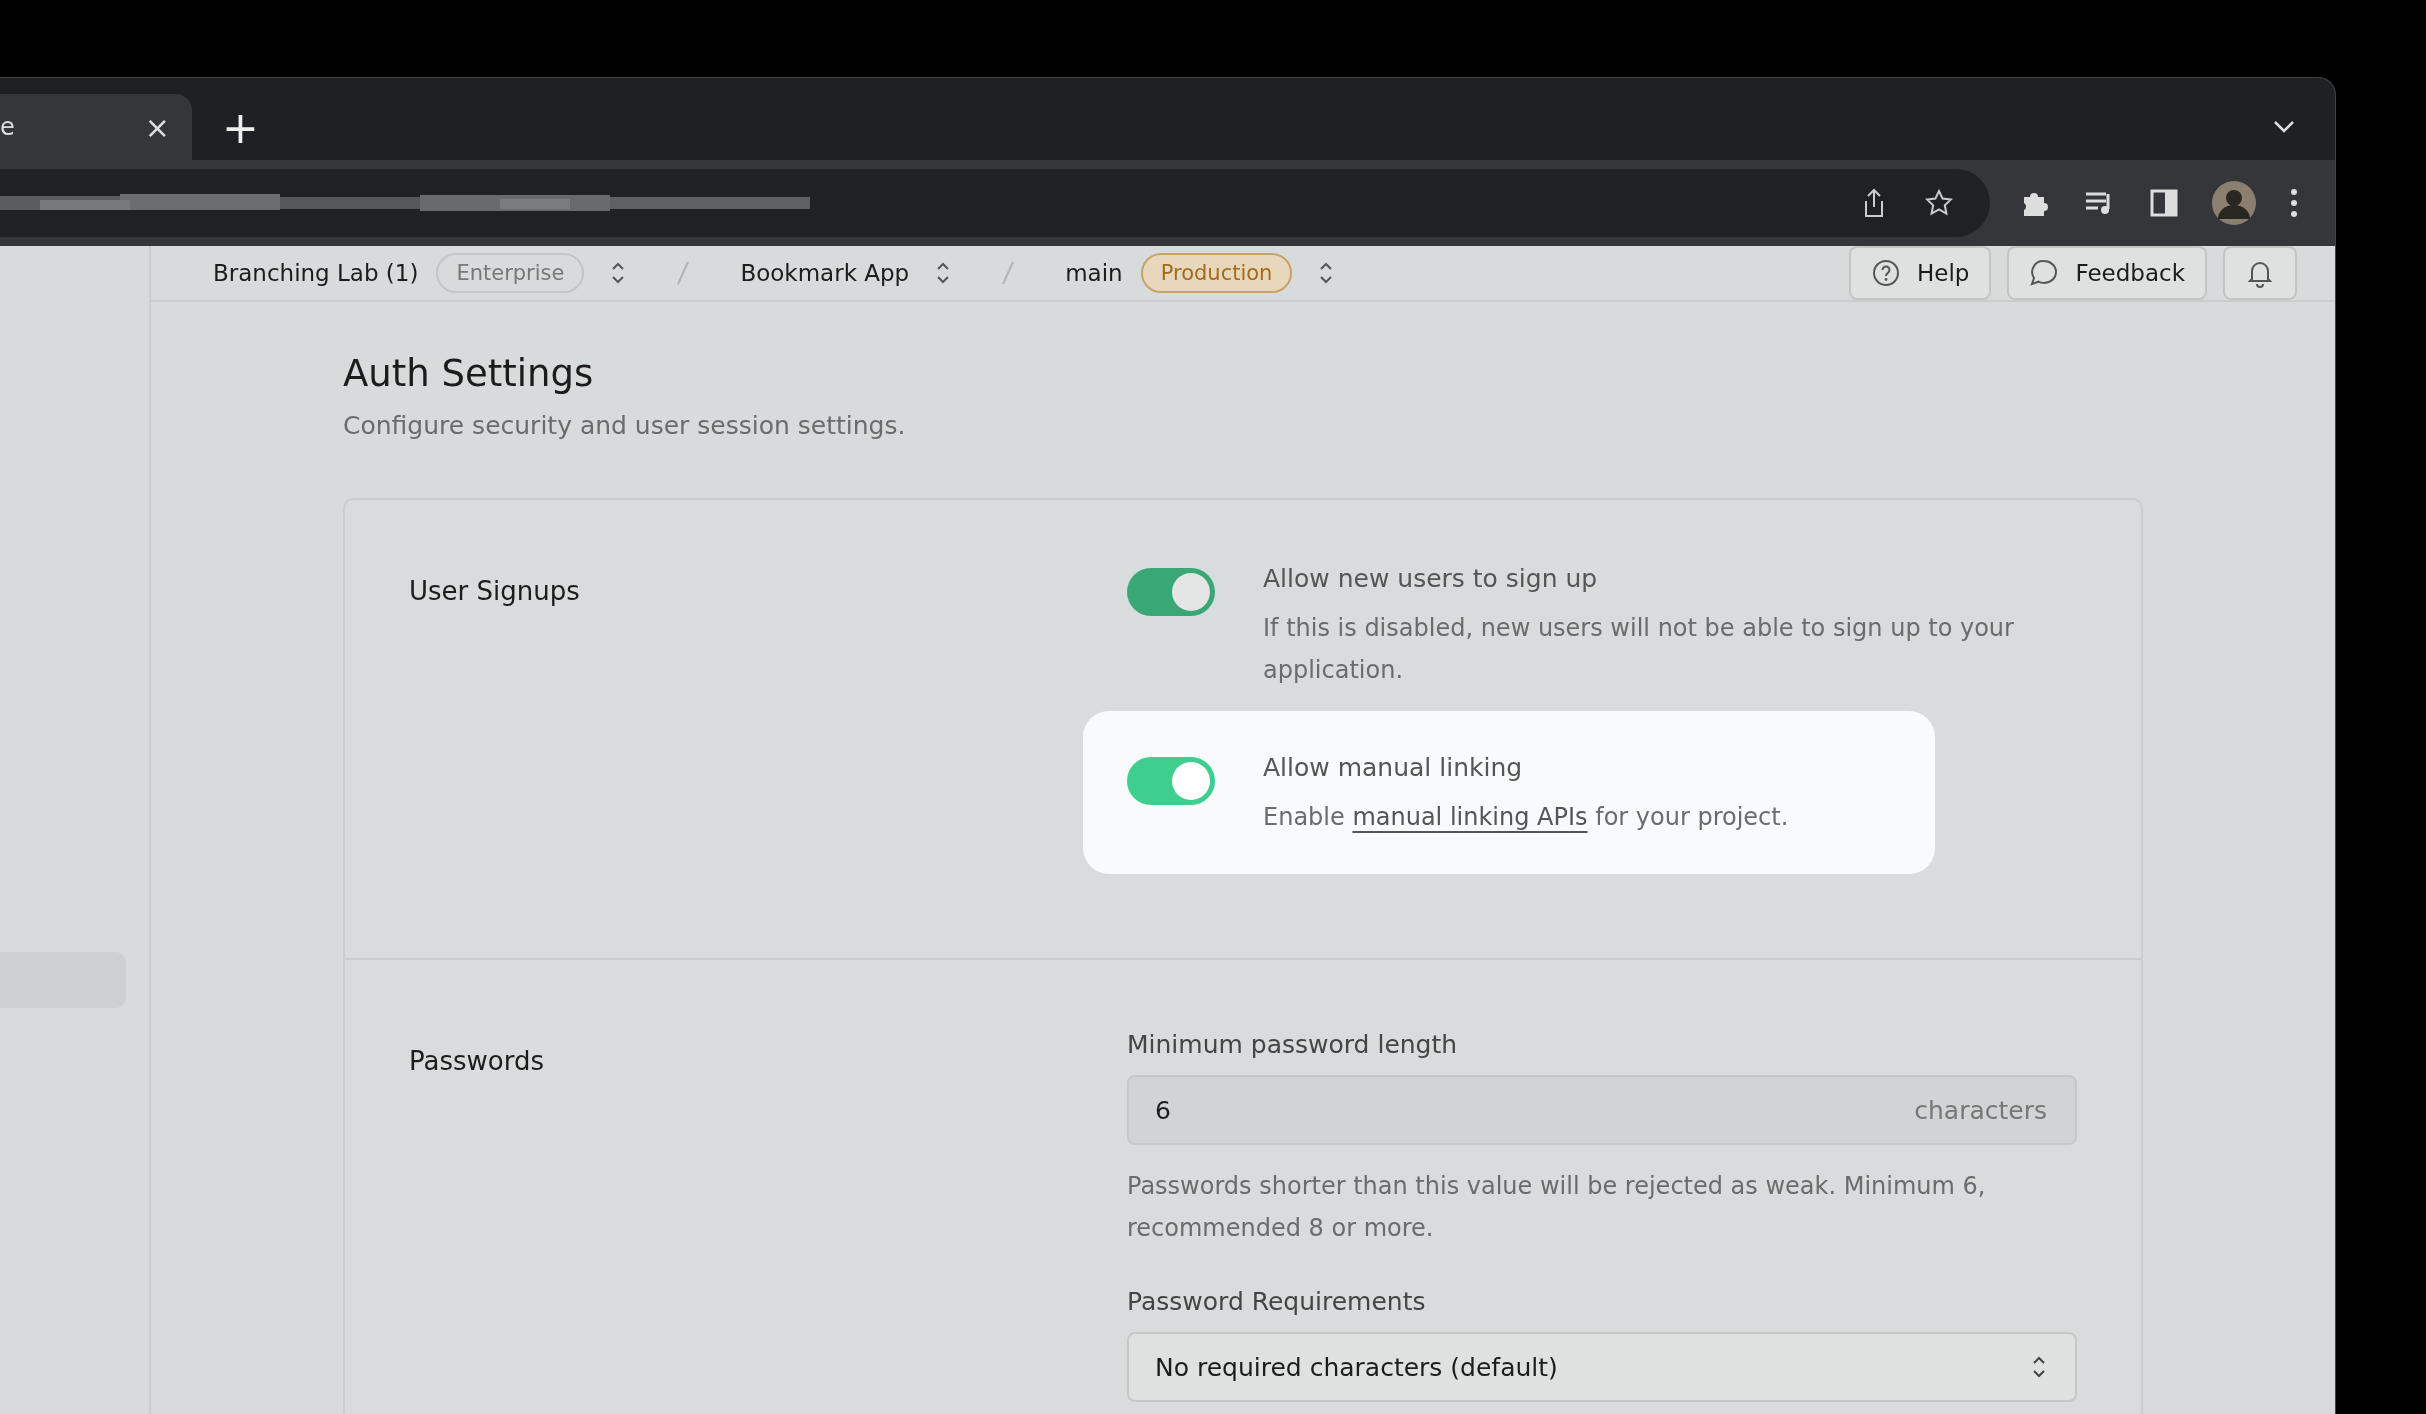 The width and height of the screenshot is (2426, 1414). Describe the element at coordinates (316, 273) in the screenshot. I see `breadcrumb-item: Branching Lab (1)` at that location.